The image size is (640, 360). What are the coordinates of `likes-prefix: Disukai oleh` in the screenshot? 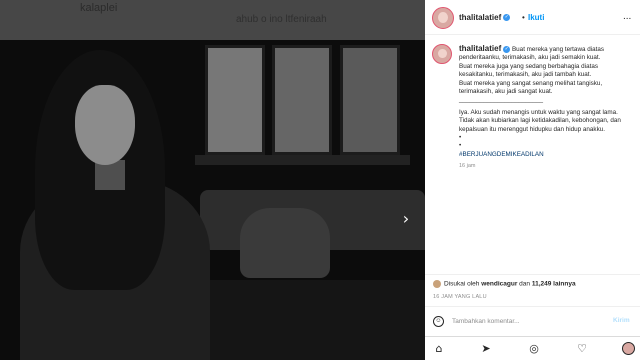 It's located at (462, 284).